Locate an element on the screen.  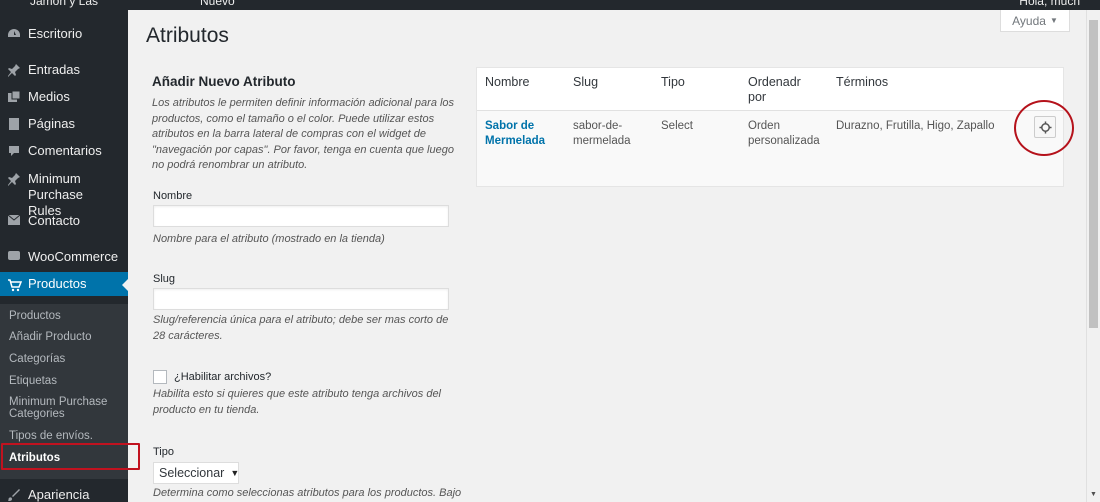
woo-icon is located at coordinates (14, 255).